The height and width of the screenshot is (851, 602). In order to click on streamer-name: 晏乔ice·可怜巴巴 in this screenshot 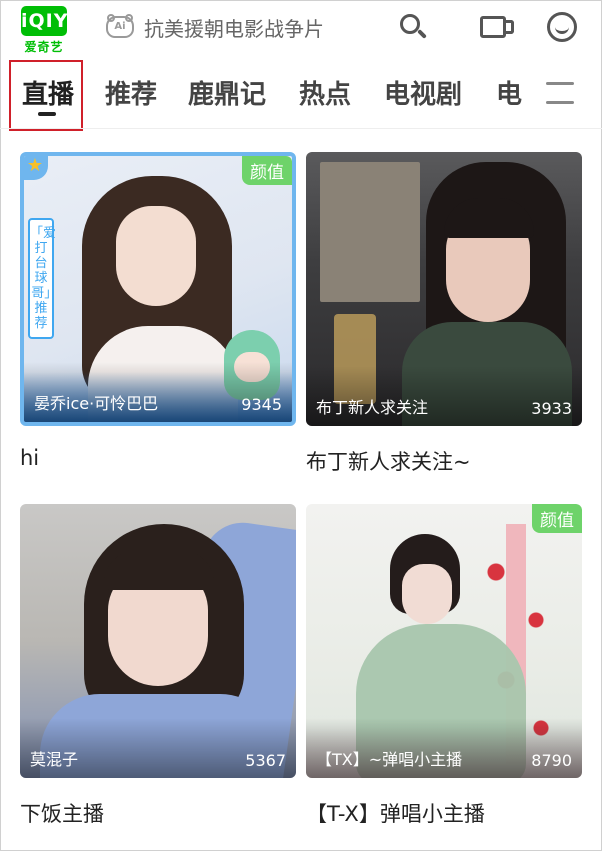, I will do `click(96, 403)`.